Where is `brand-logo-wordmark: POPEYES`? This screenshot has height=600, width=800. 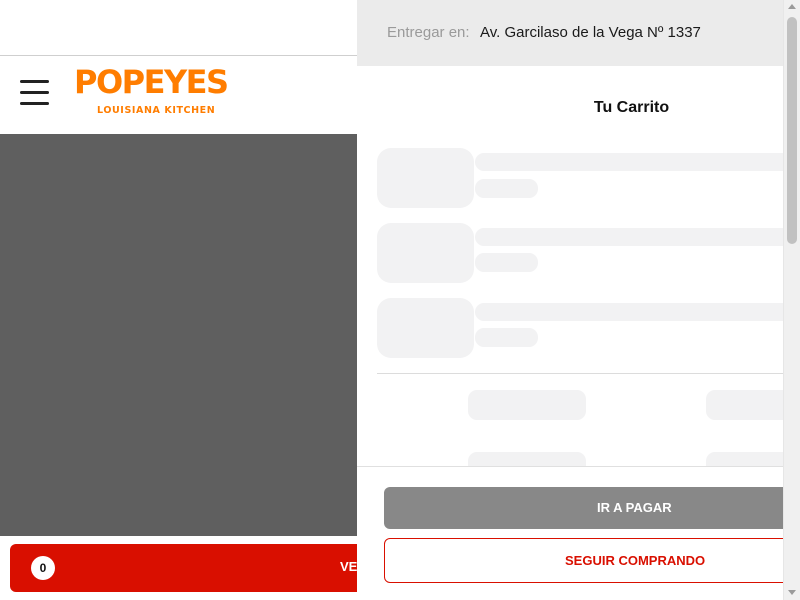
brand-logo-wordmark: POPEYES is located at coordinates (151, 82).